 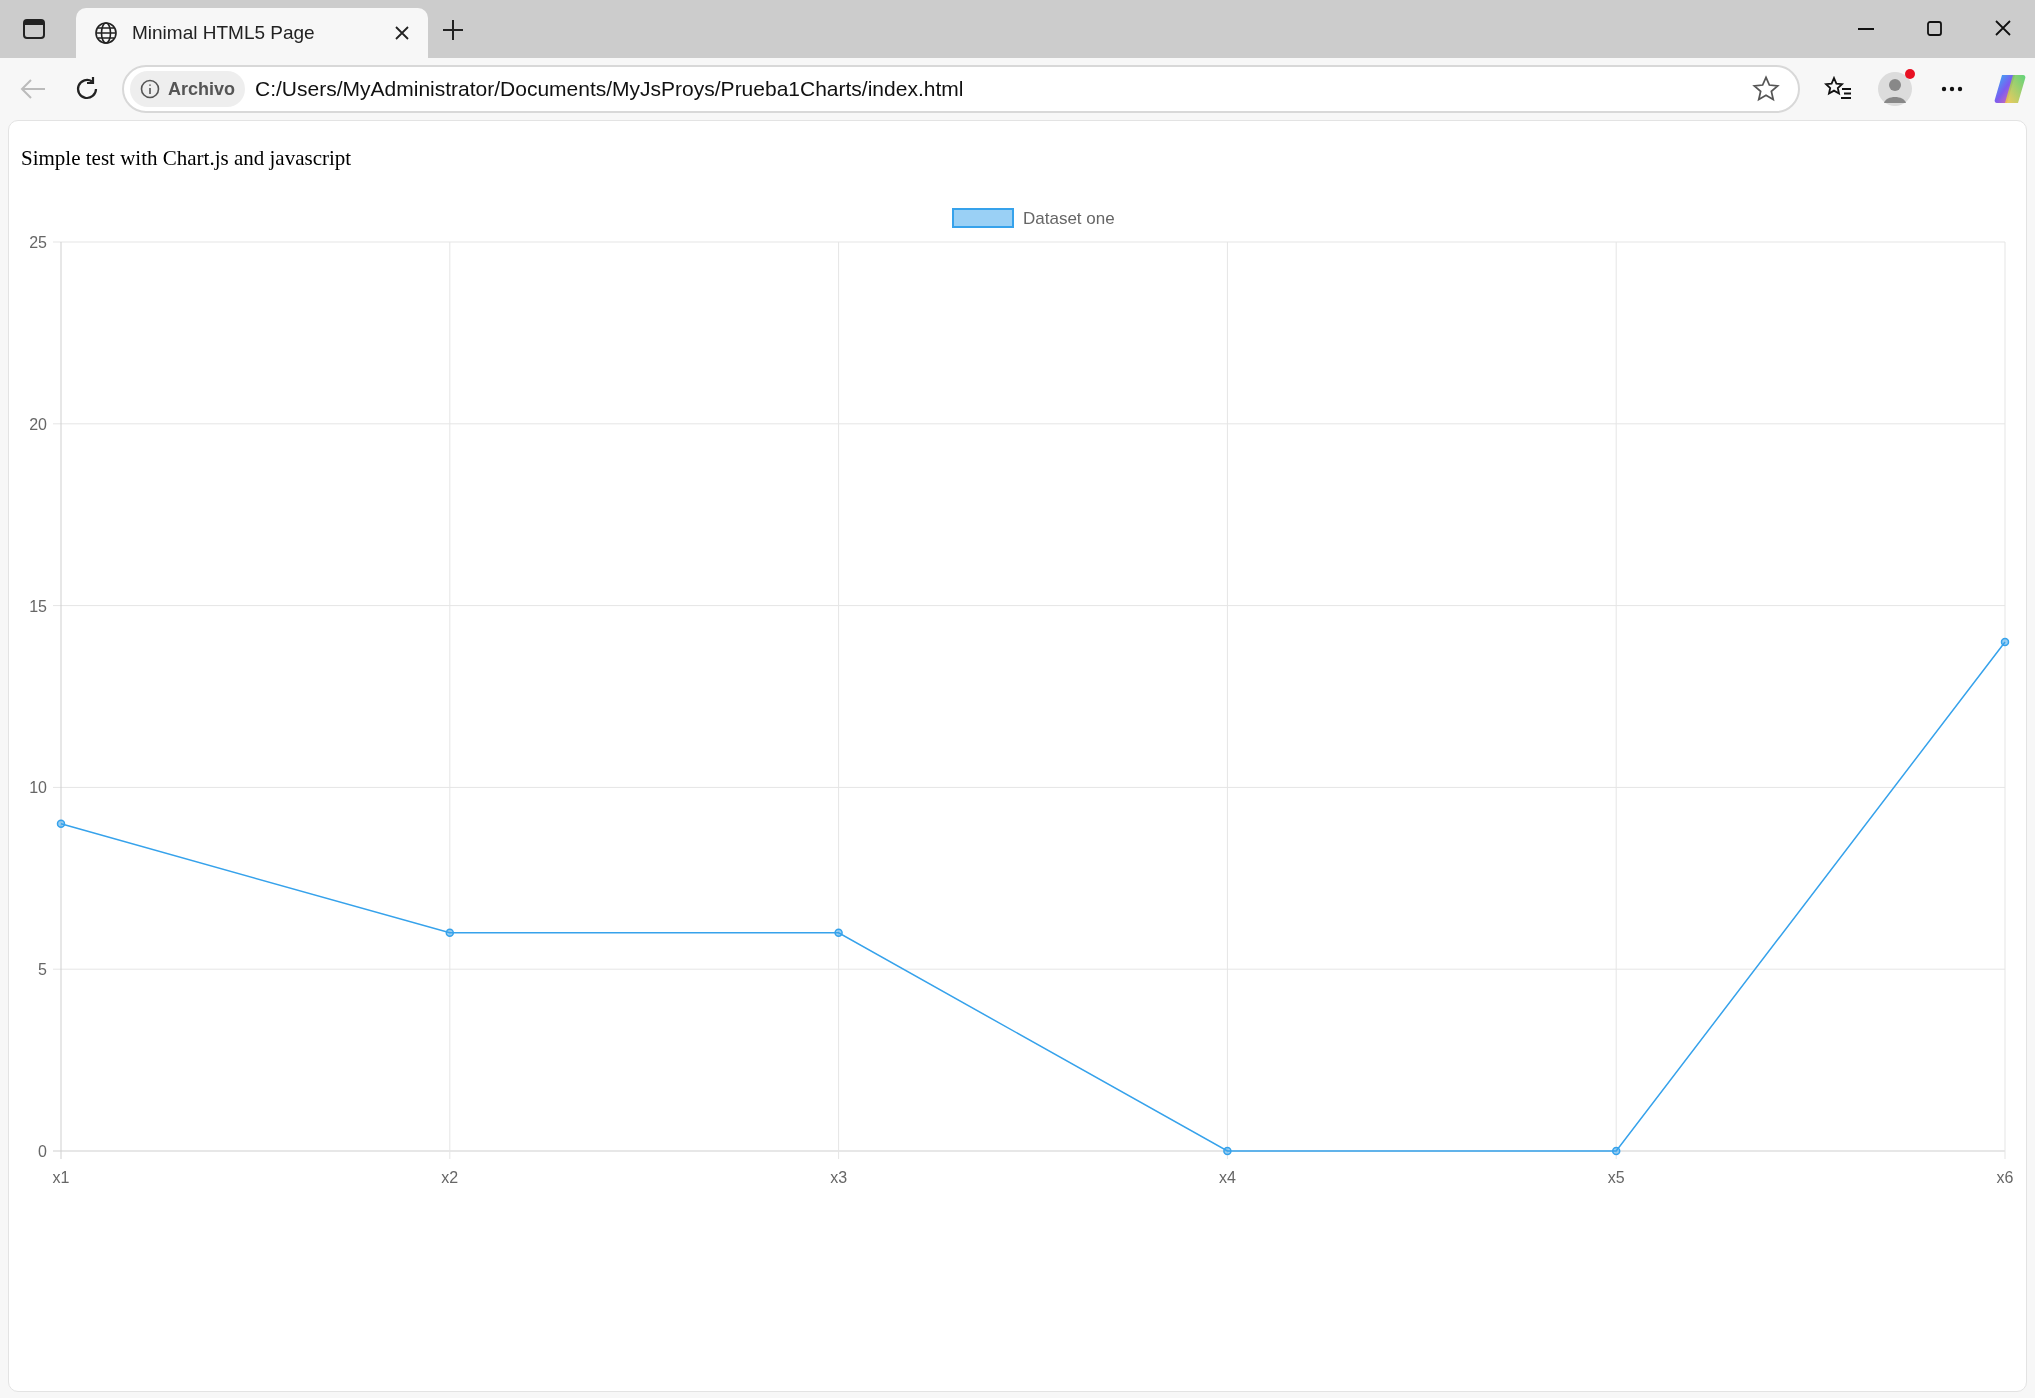 I want to click on browser-tab: Minimal HTML5 Page, so click(x=252, y=33).